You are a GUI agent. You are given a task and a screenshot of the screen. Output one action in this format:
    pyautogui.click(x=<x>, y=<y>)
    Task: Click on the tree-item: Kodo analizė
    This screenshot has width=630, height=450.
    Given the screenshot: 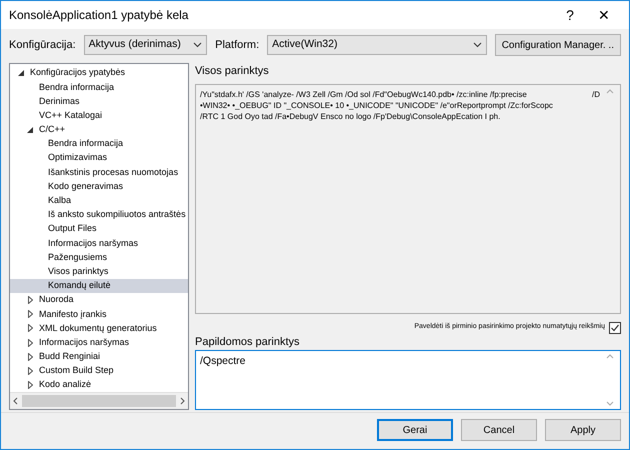 What is the action you would take?
    pyautogui.click(x=99, y=385)
    